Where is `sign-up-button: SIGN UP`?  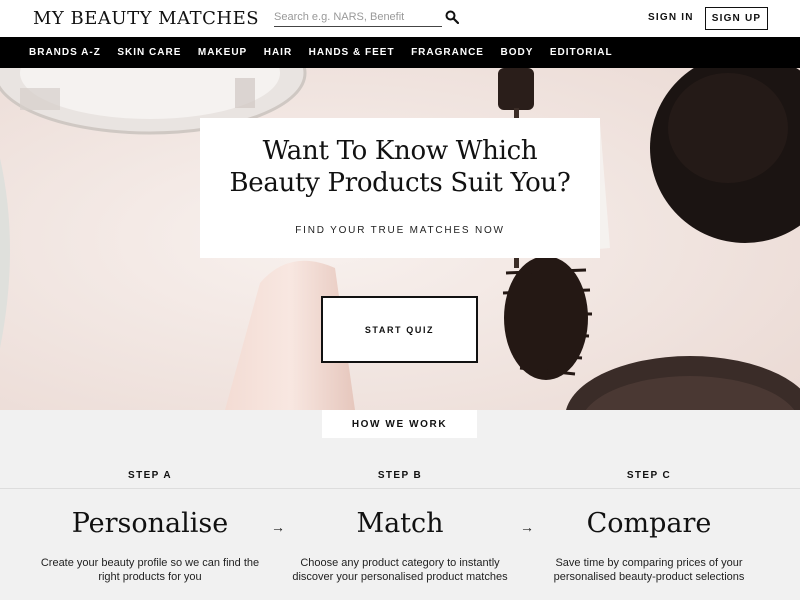 sign-up-button: SIGN UP is located at coordinates (736, 18).